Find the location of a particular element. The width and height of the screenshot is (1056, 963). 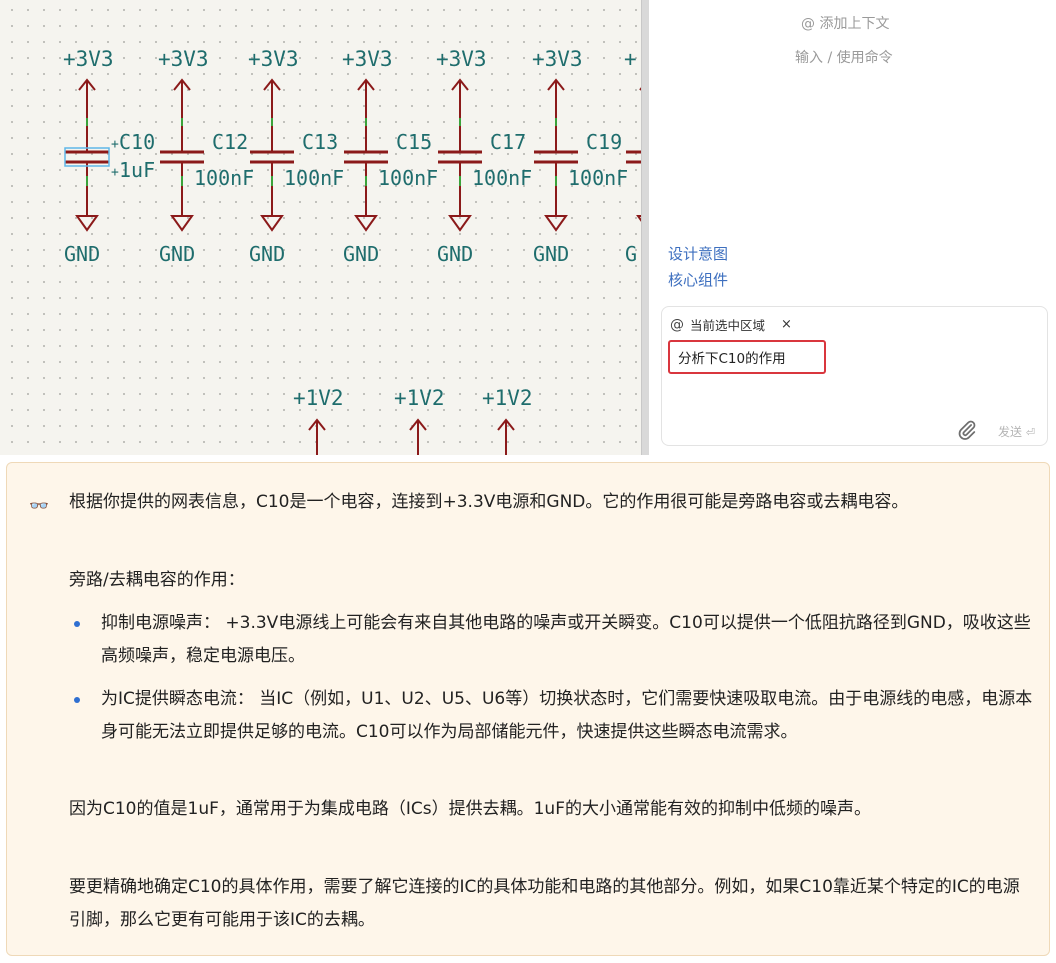

capacitor-ref: C10 is located at coordinates (137, 142).